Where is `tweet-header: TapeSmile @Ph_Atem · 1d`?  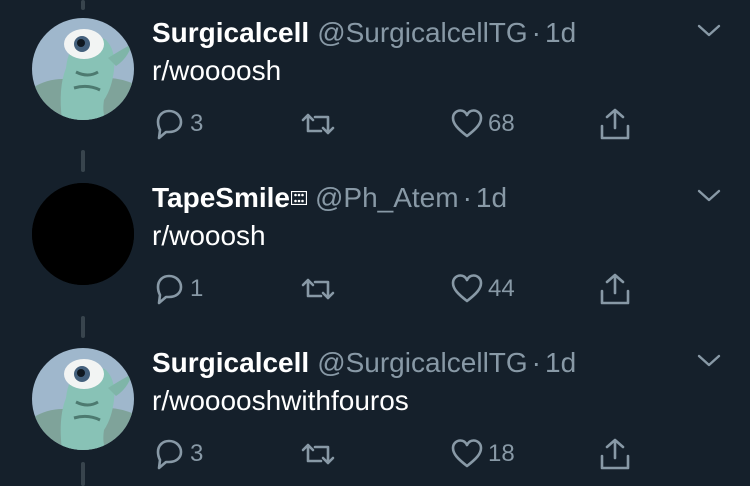
tweet-header: TapeSmile @Ph_Atem · 1d is located at coordinates (329, 198).